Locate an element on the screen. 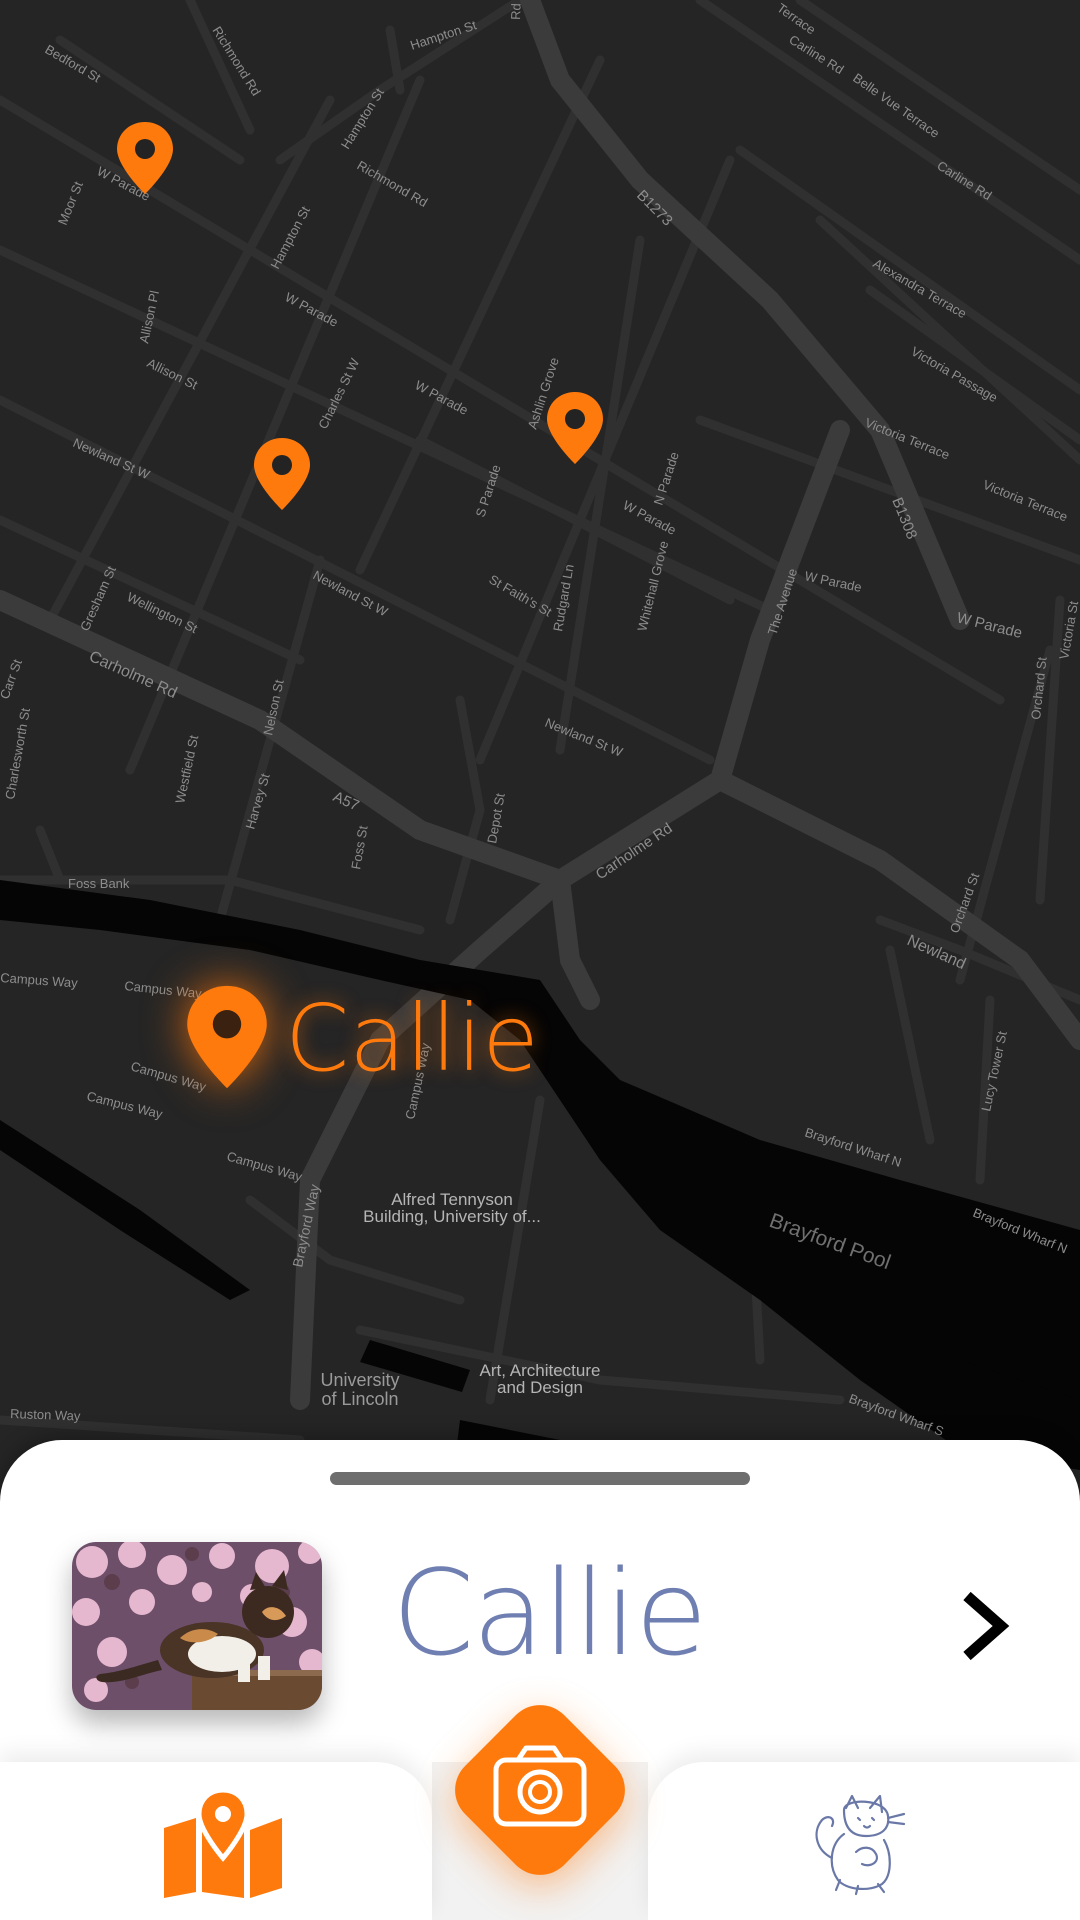  camera-button is located at coordinates (540, 1790).